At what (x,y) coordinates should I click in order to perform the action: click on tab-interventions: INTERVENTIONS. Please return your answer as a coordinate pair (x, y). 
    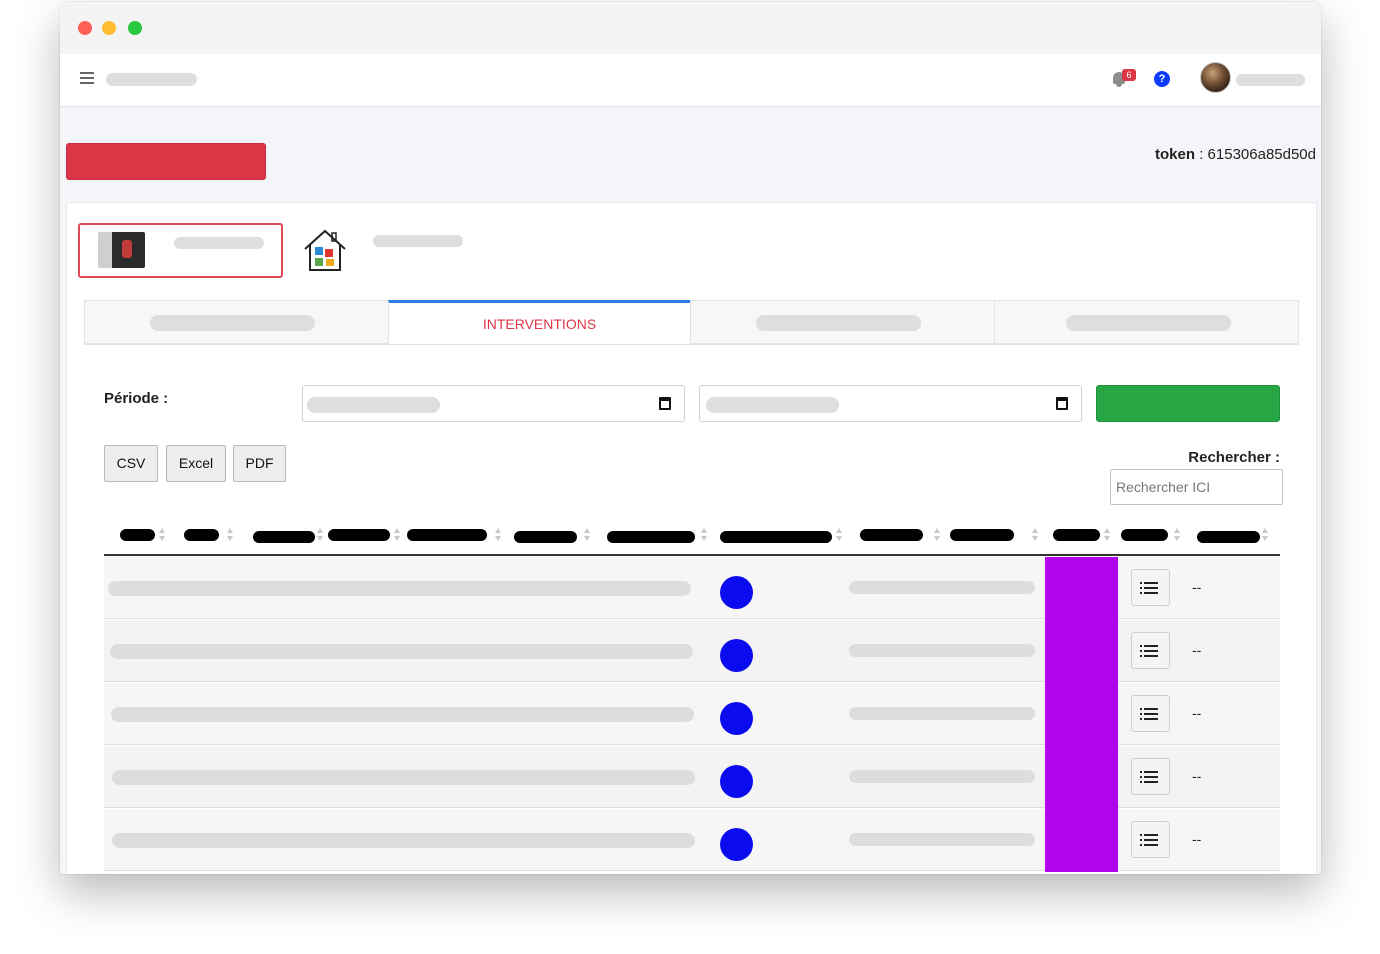
    Looking at the image, I should click on (539, 322).